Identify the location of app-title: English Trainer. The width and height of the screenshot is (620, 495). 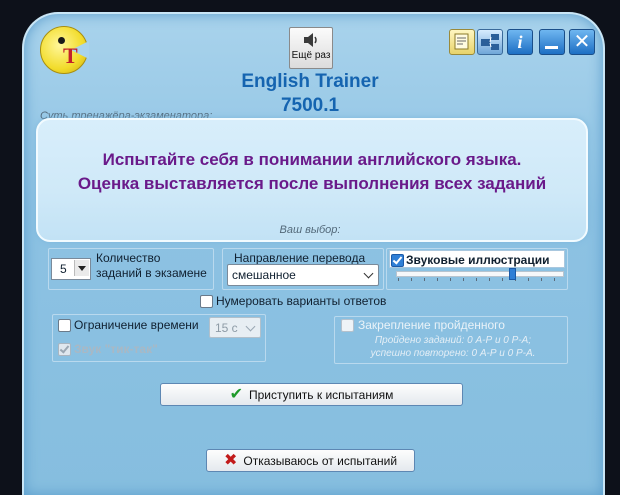
(310, 81).